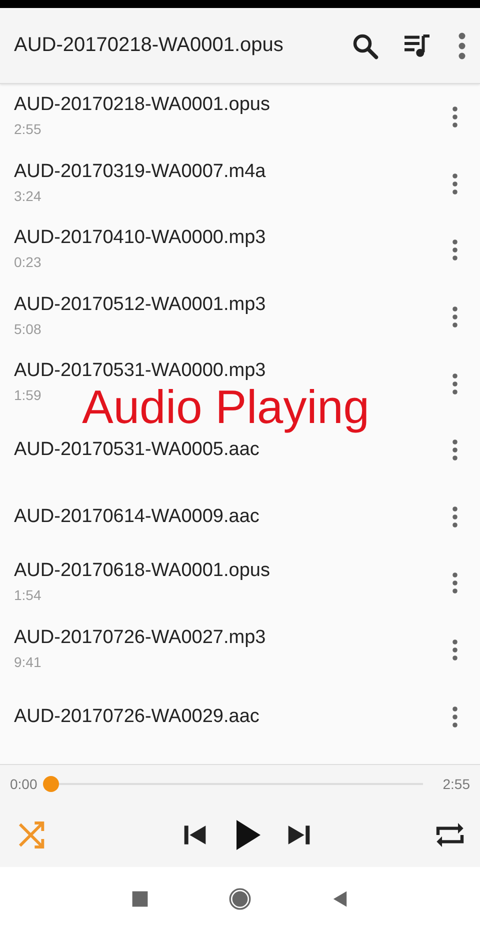 The image size is (480, 931). What do you see at coordinates (233, 637) in the screenshot?
I see `track-name: AUD-20170726-WA0027.mp3` at bounding box center [233, 637].